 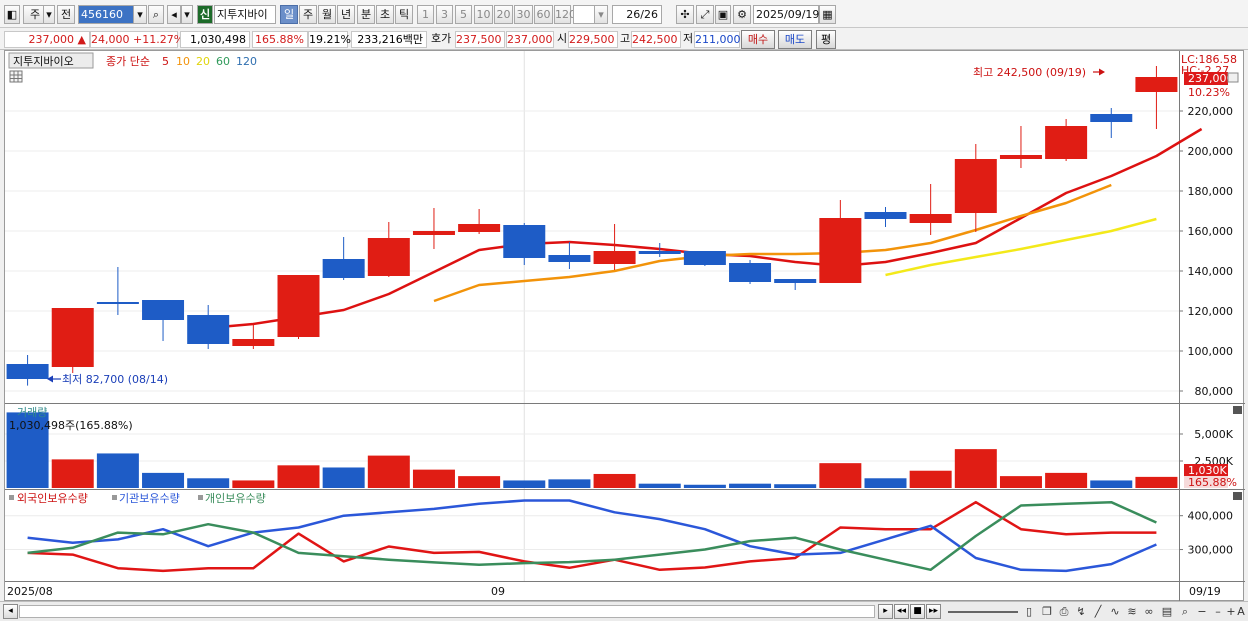 I want to click on scroll-right-icon: ▸, so click(x=885, y=611).